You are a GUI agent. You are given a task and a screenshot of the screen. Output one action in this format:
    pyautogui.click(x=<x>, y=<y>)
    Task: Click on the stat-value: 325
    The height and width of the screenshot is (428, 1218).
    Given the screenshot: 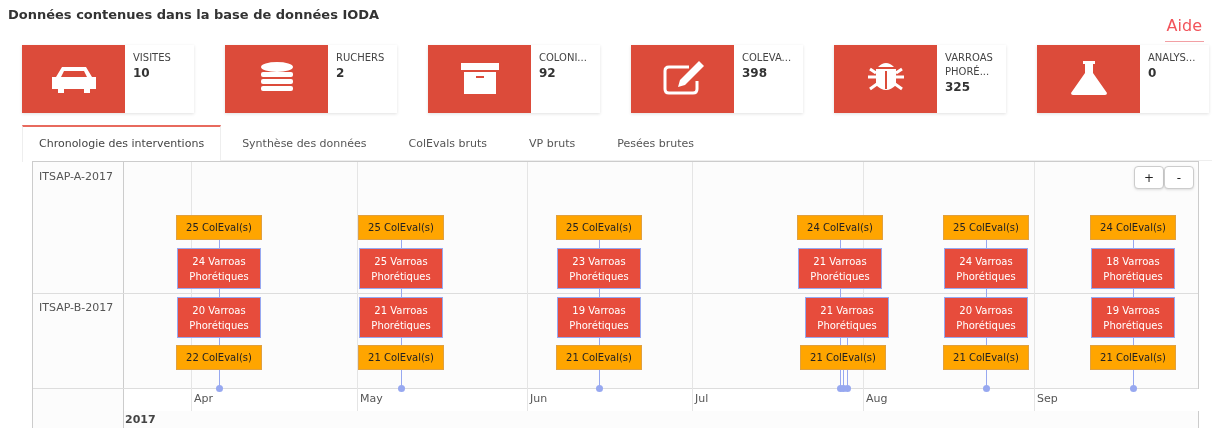 What is the action you would take?
    pyautogui.click(x=958, y=87)
    